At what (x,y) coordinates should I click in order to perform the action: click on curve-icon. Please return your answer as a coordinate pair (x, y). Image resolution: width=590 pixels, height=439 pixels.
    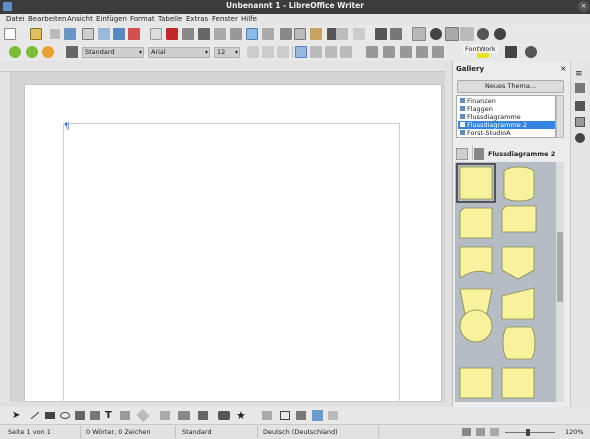
    Looking at the image, I should click on (80, 415).